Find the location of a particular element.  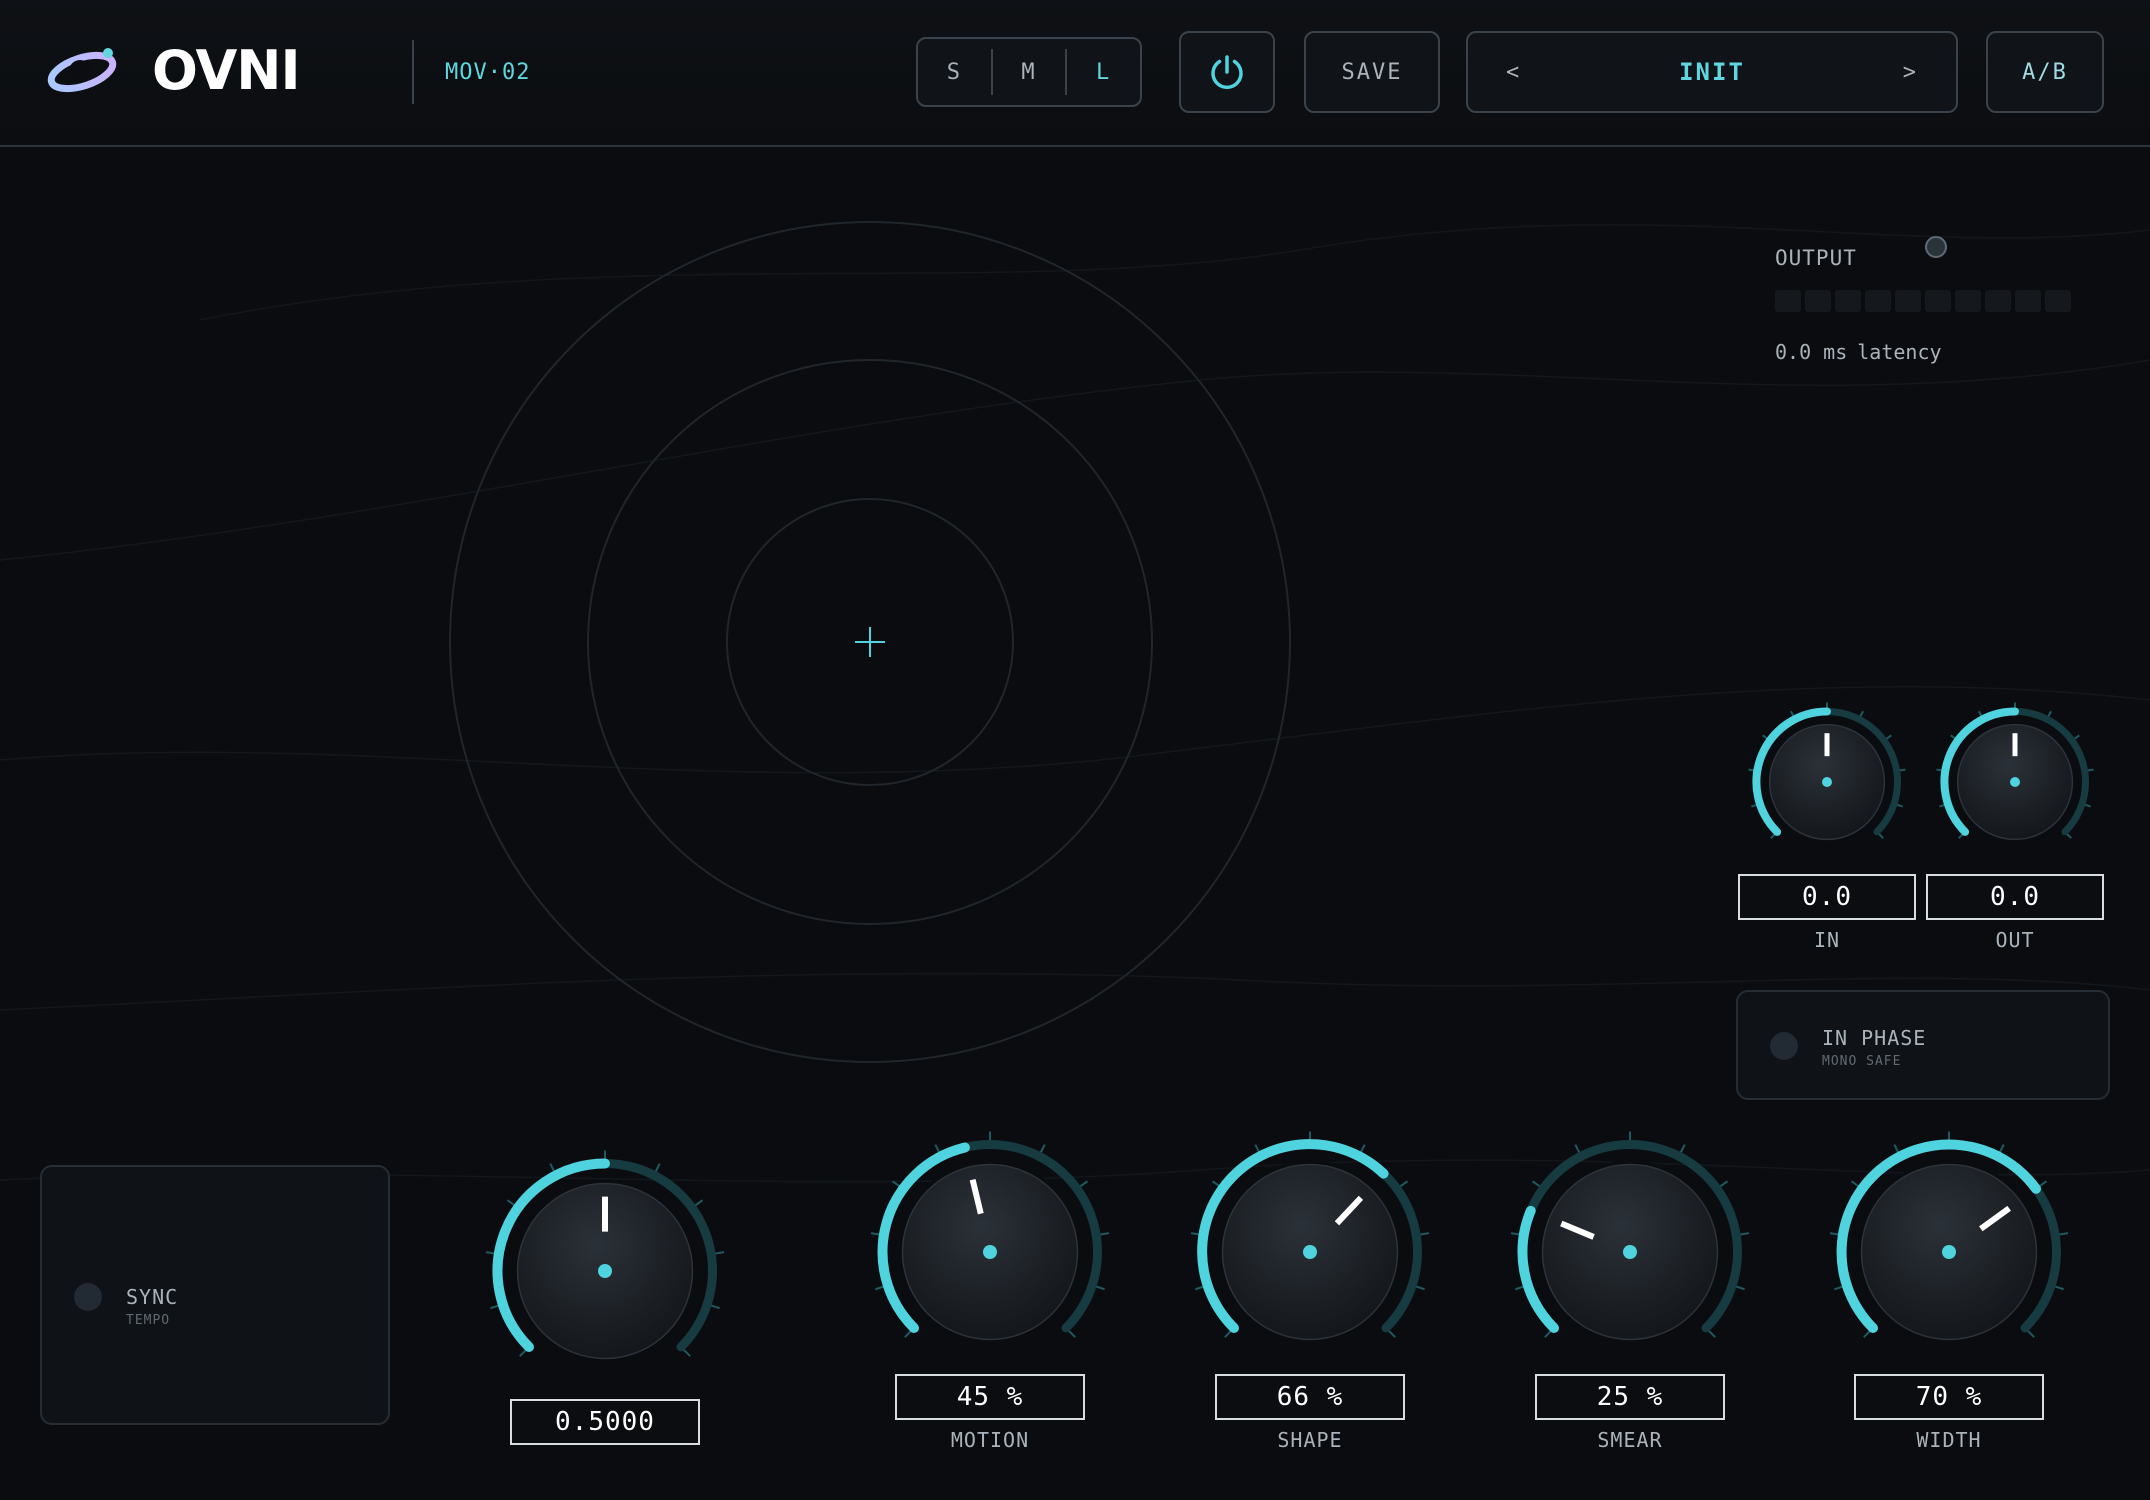

output-meter is located at coordinates (1923, 301).